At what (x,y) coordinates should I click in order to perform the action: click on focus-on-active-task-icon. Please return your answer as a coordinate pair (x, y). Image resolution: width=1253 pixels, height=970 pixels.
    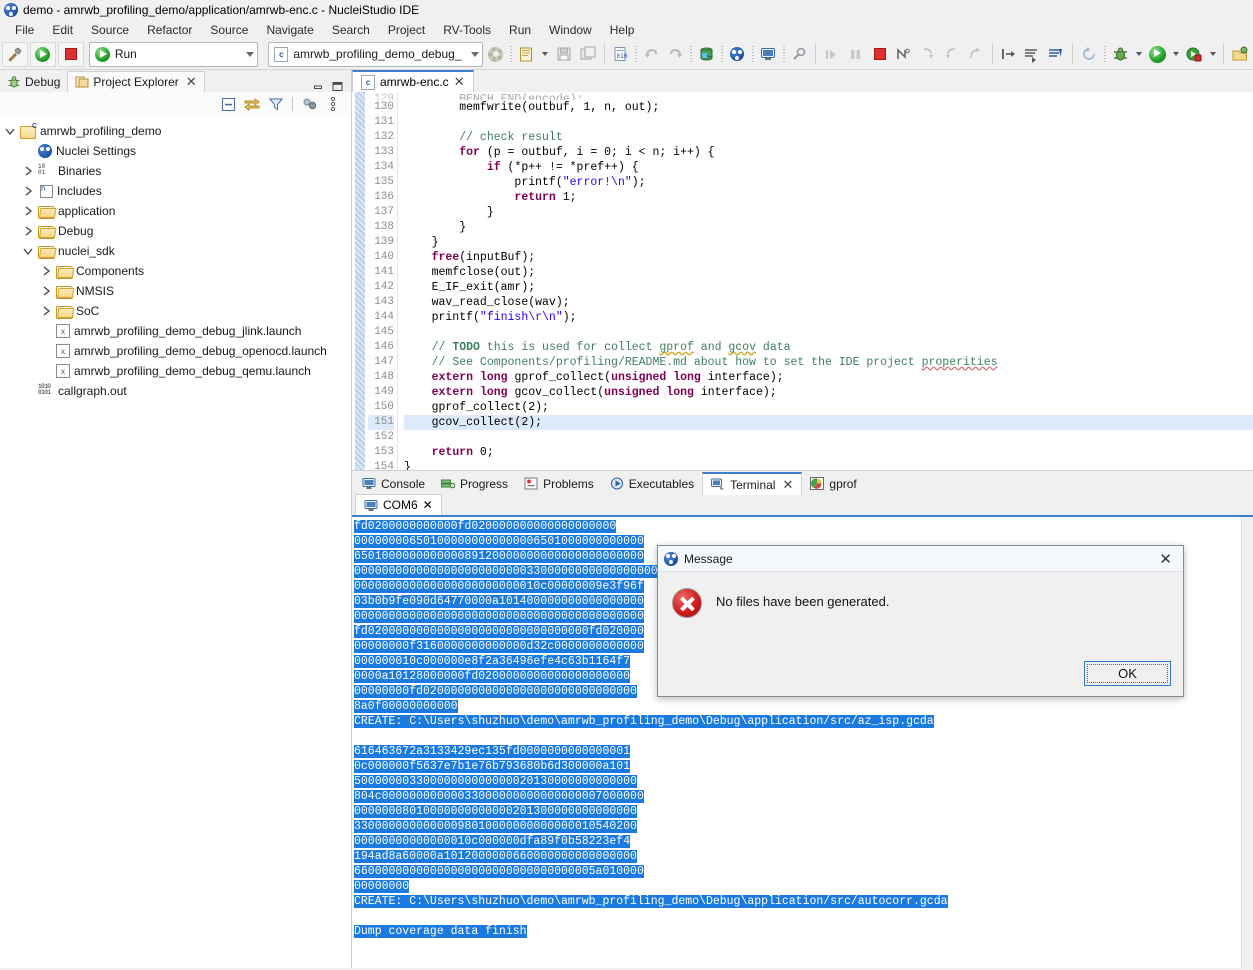
    Looking at the image, I should click on (309, 104).